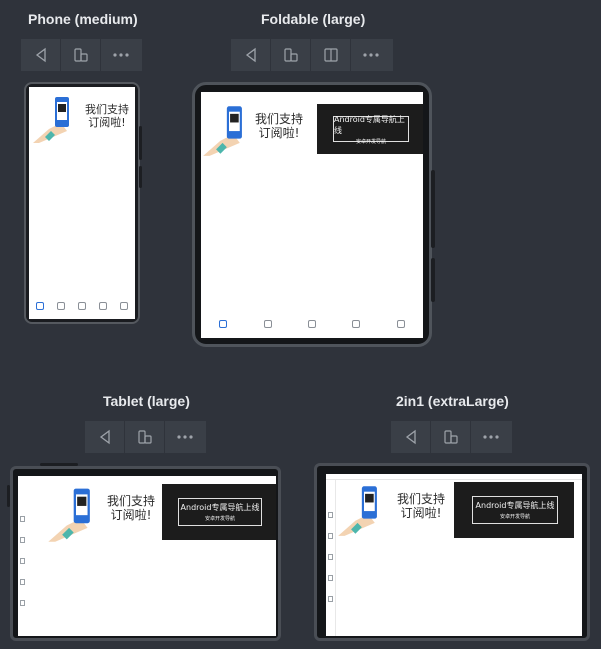 This screenshot has height=649, width=601. I want to click on foldable-fold-button, so click(291, 55).